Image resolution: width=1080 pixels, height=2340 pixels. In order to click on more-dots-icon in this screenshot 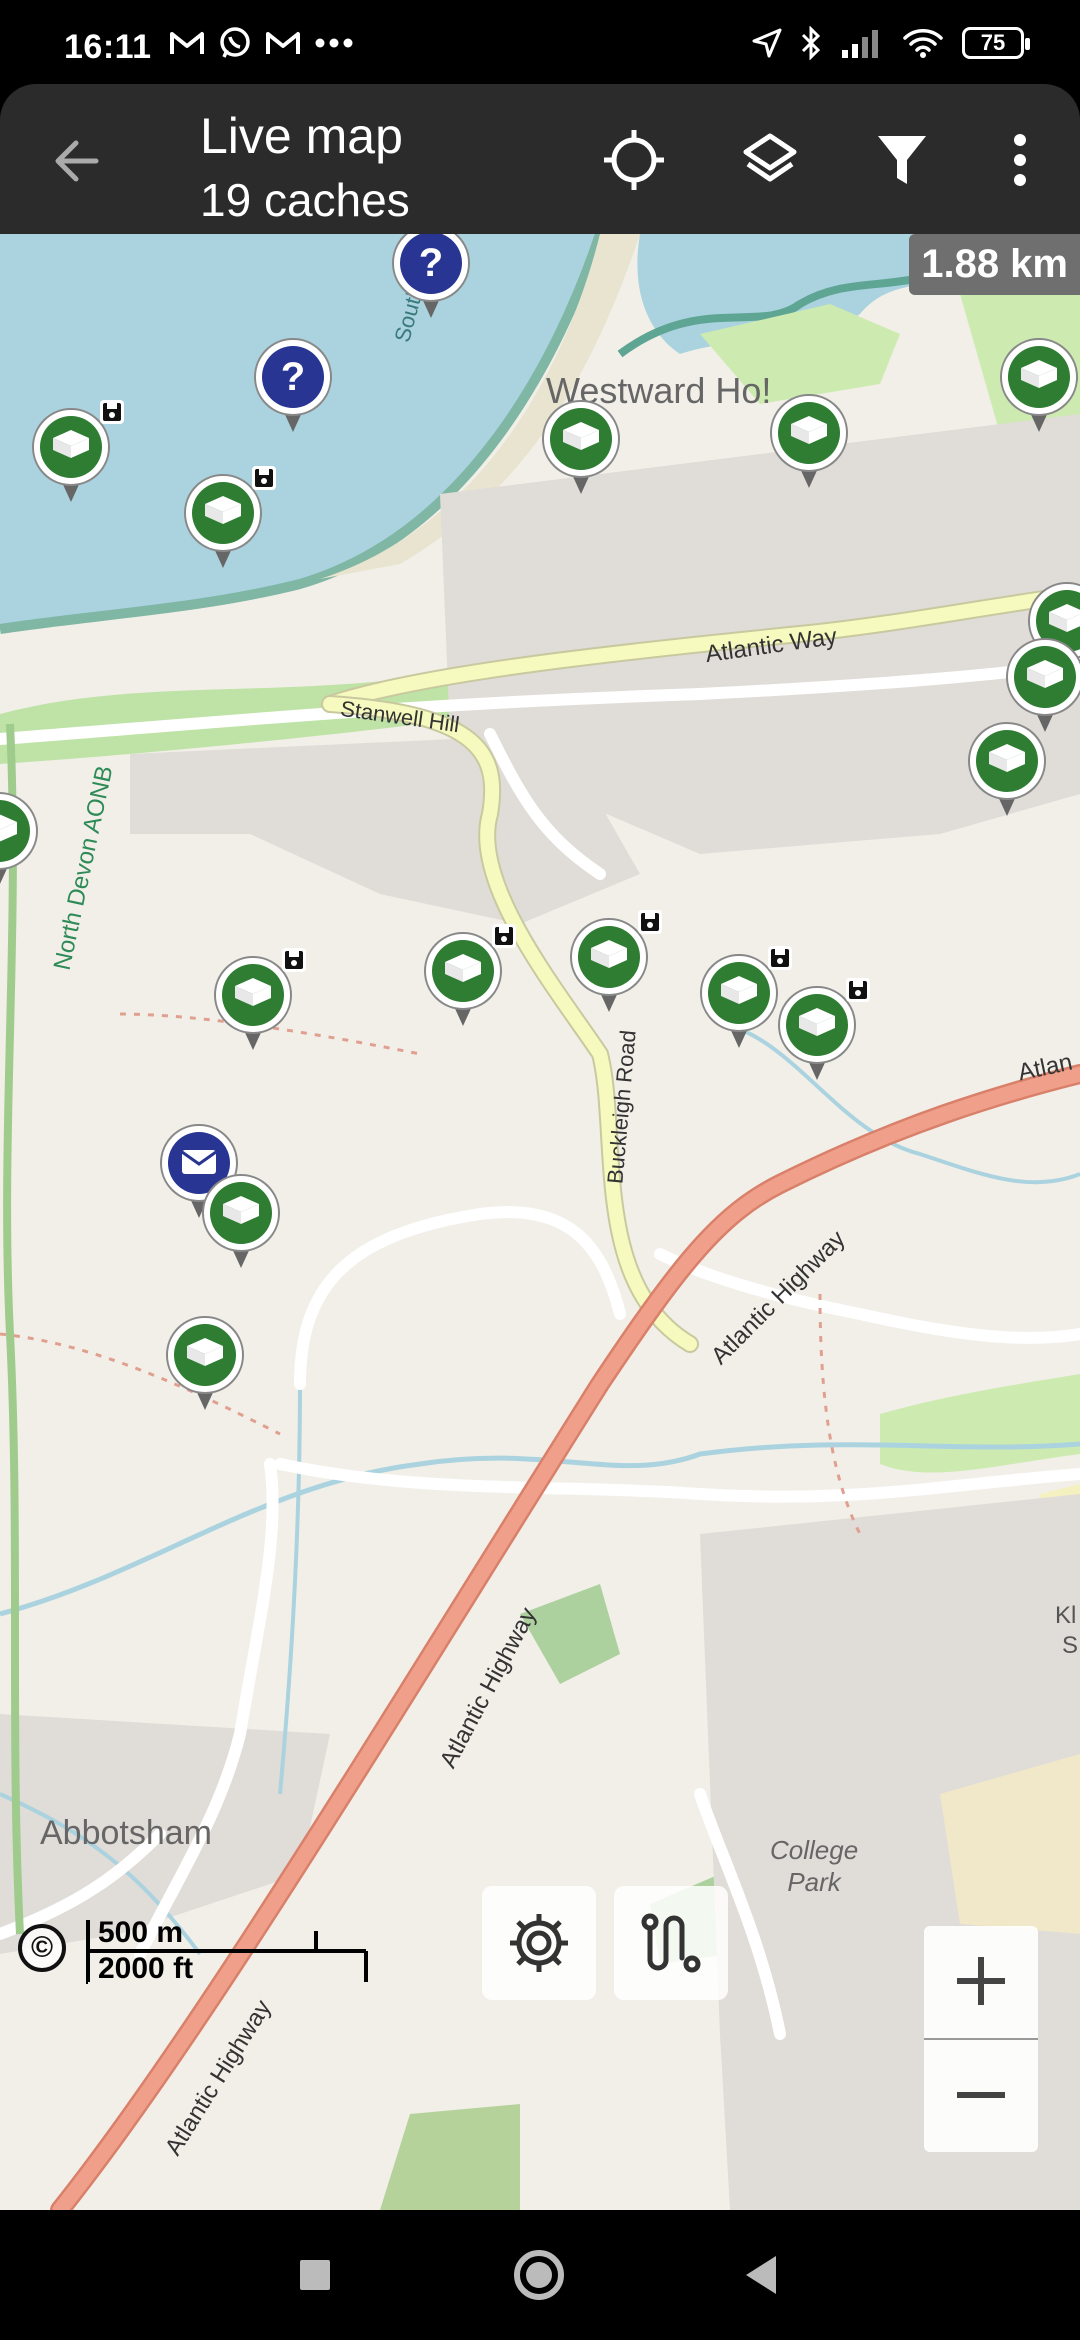, I will do `click(334, 43)`.